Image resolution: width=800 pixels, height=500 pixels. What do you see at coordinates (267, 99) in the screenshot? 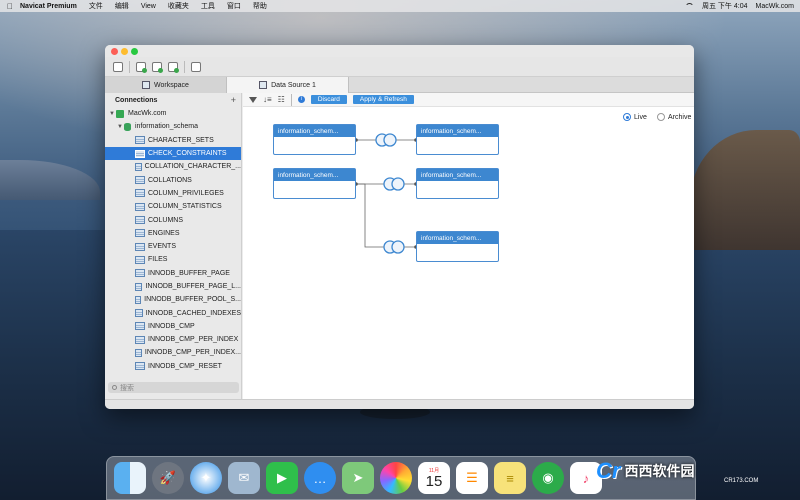
I see `sort-icon: ↓≡` at bounding box center [267, 99].